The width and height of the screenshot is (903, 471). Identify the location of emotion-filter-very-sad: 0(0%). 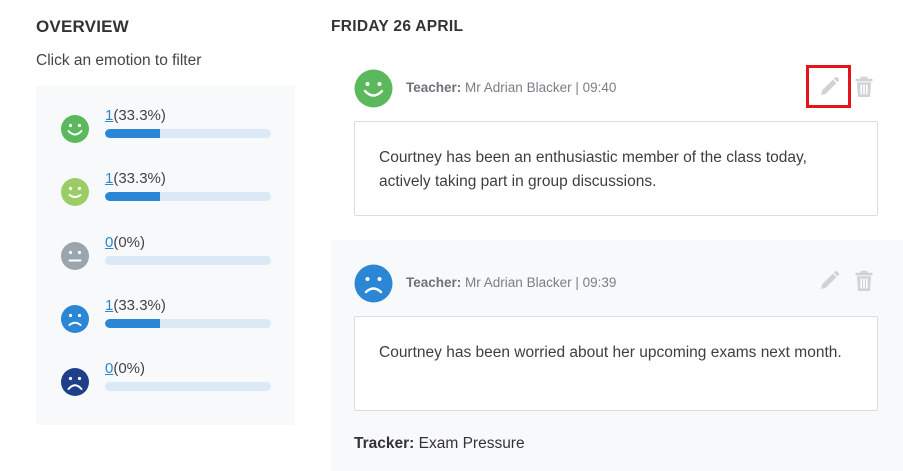
(165, 385).